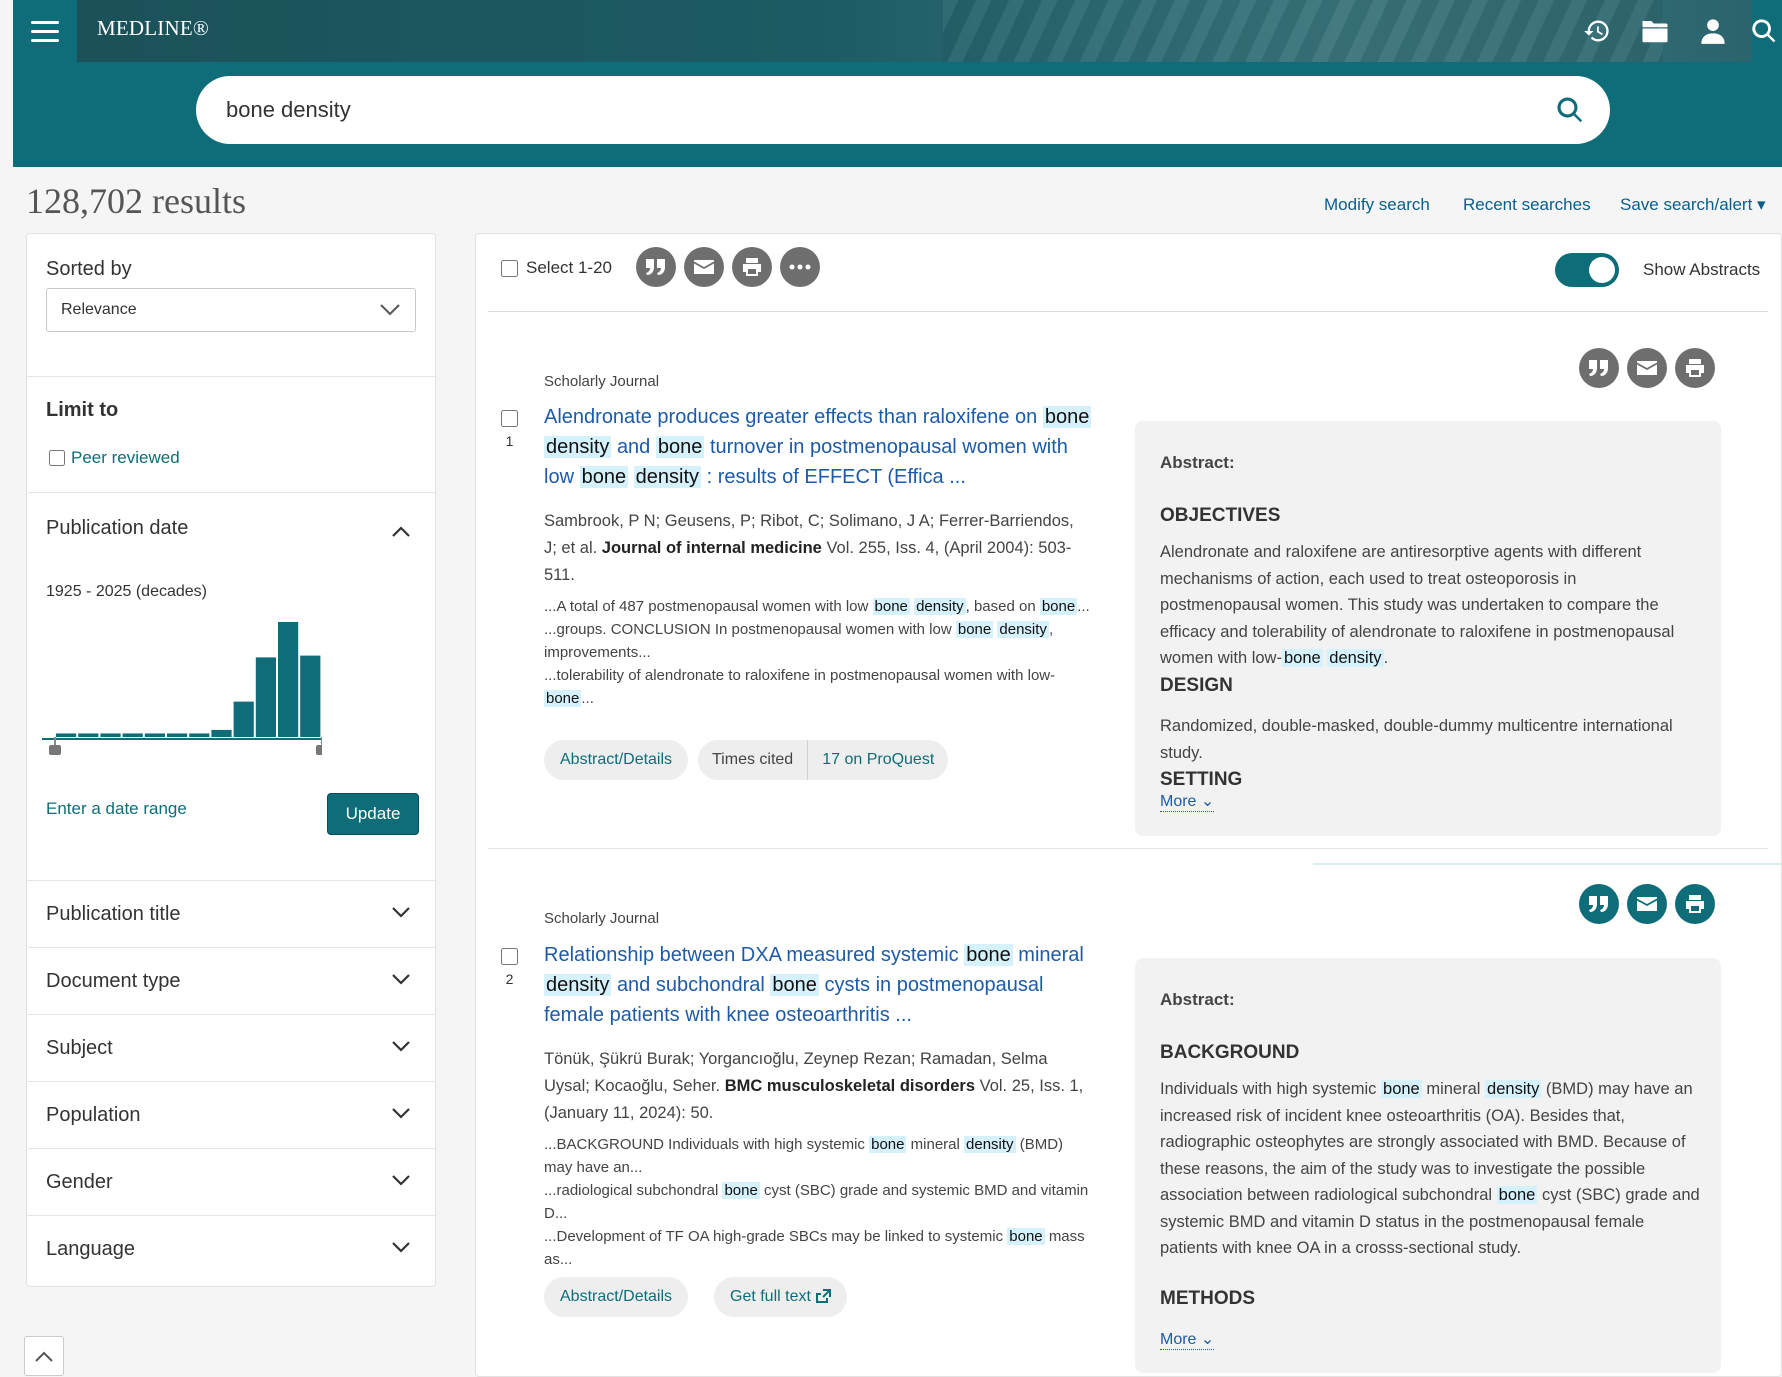 The height and width of the screenshot is (1377, 1782). Describe the element at coordinates (45, 31) in the screenshot. I see `menu-button` at that location.